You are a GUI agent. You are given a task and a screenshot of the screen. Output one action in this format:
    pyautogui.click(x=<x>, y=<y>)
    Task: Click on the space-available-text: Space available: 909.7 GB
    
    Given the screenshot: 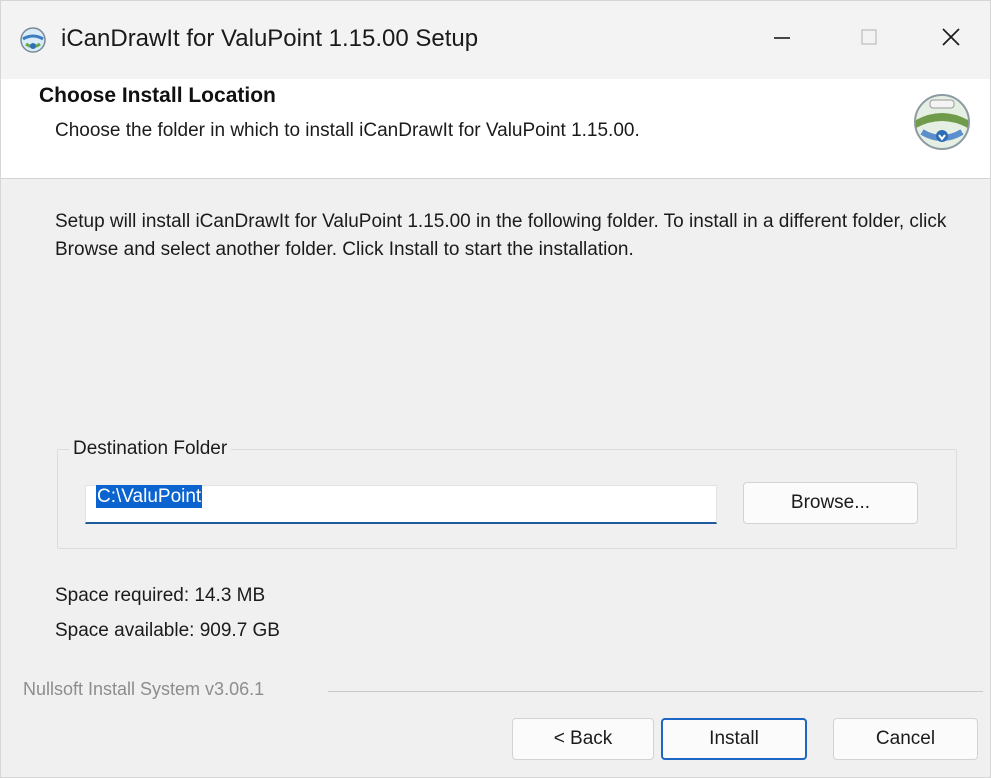 What is the action you would take?
    pyautogui.click(x=167, y=630)
    